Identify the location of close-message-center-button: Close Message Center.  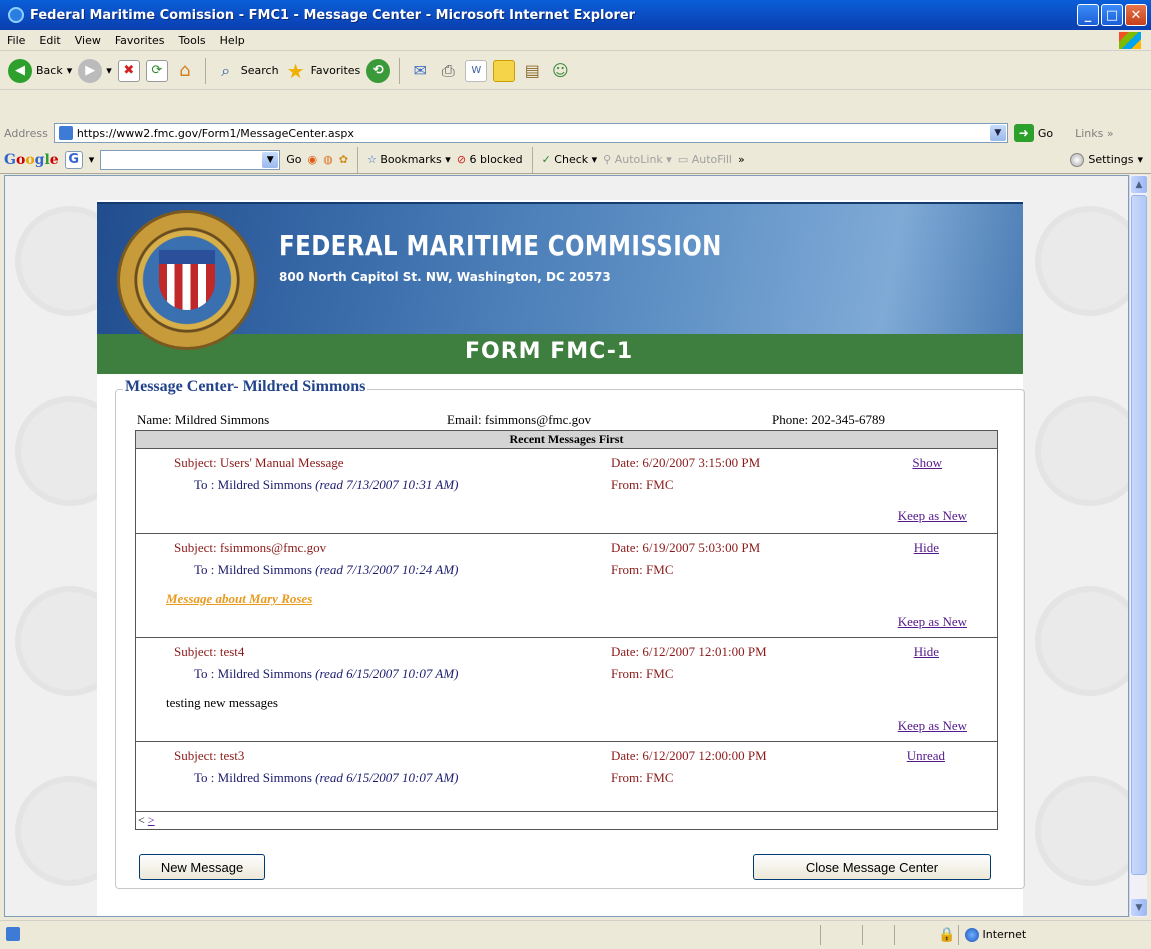
(872, 867).